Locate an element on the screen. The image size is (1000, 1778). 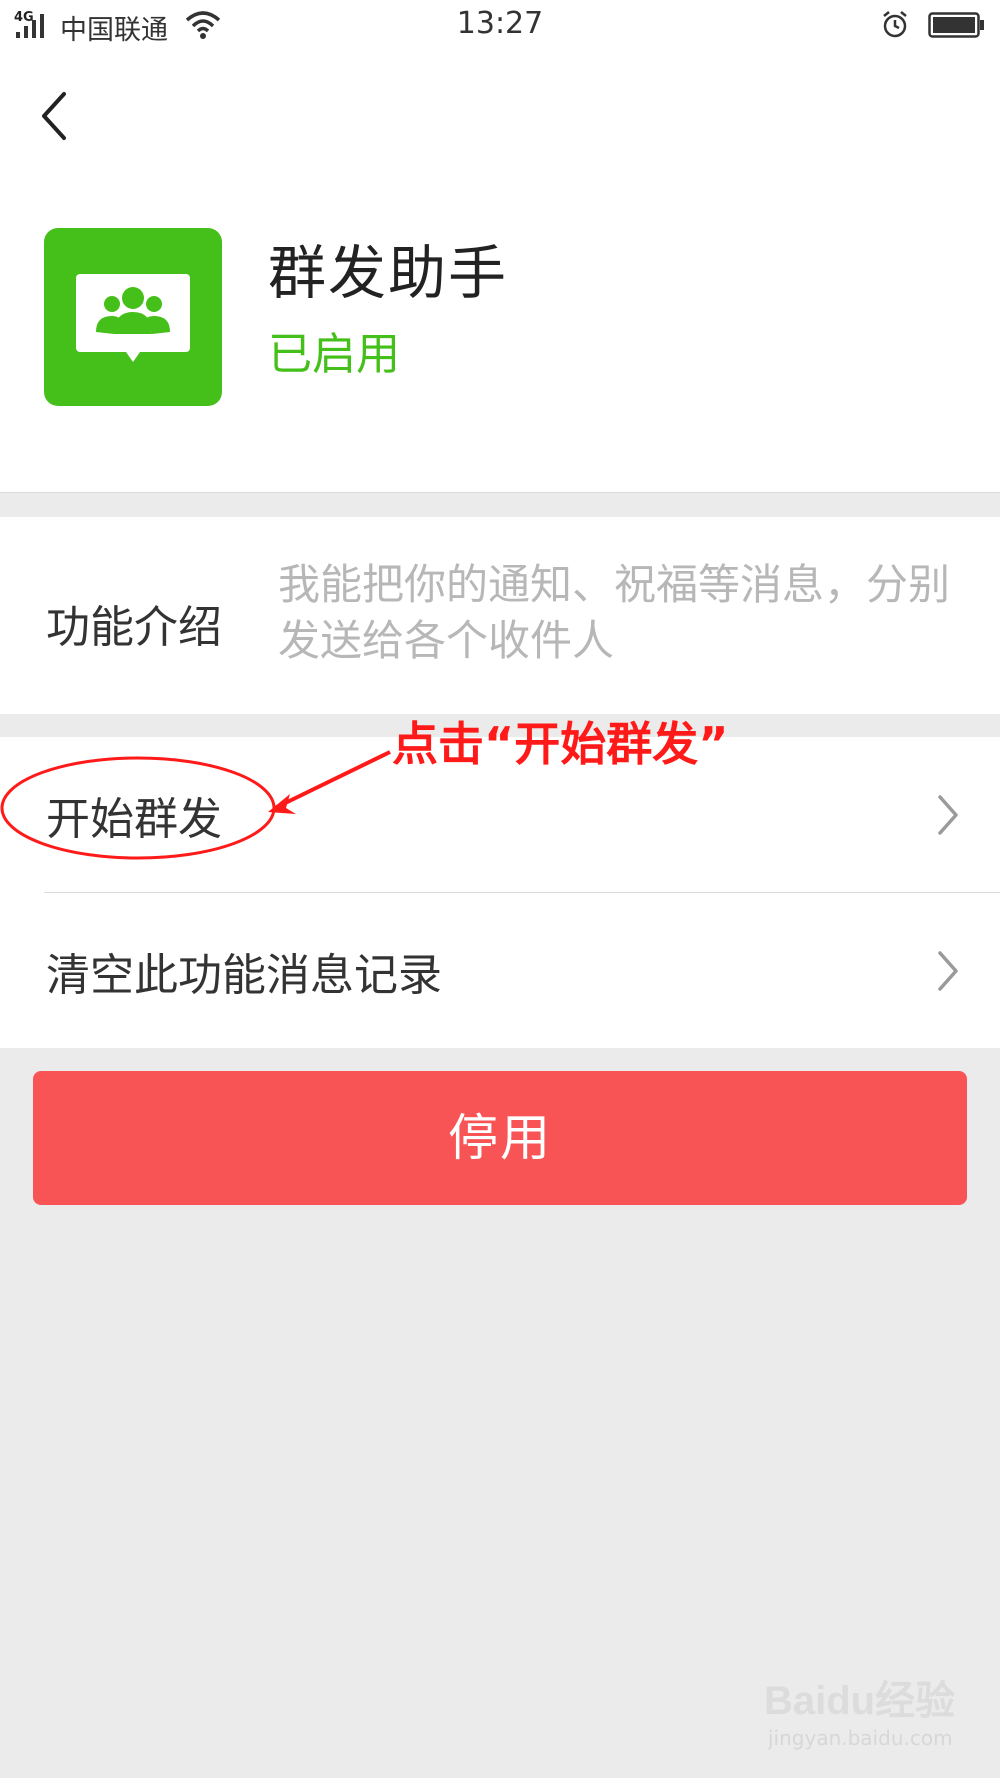
app-icon is located at coordinates (133, 317).